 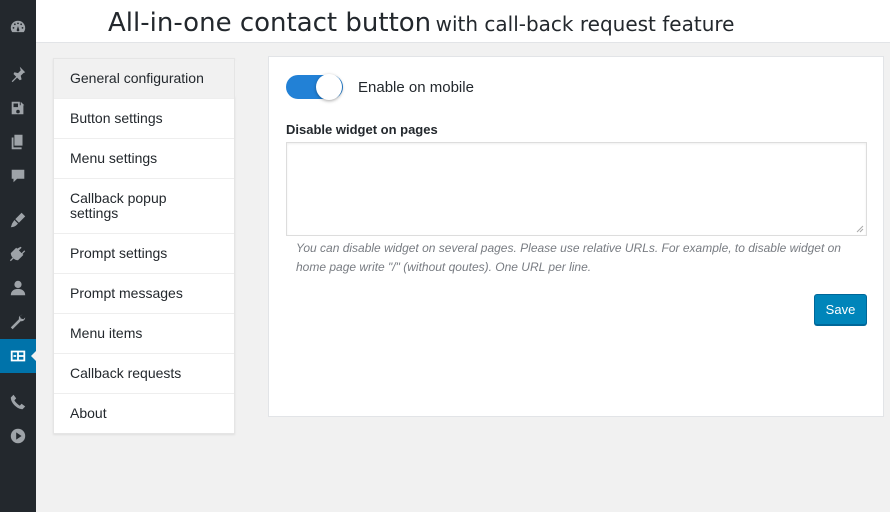 I want to click on nav-item-callback-popup-settings: Callback popup settings, so click(x=144, y=206).